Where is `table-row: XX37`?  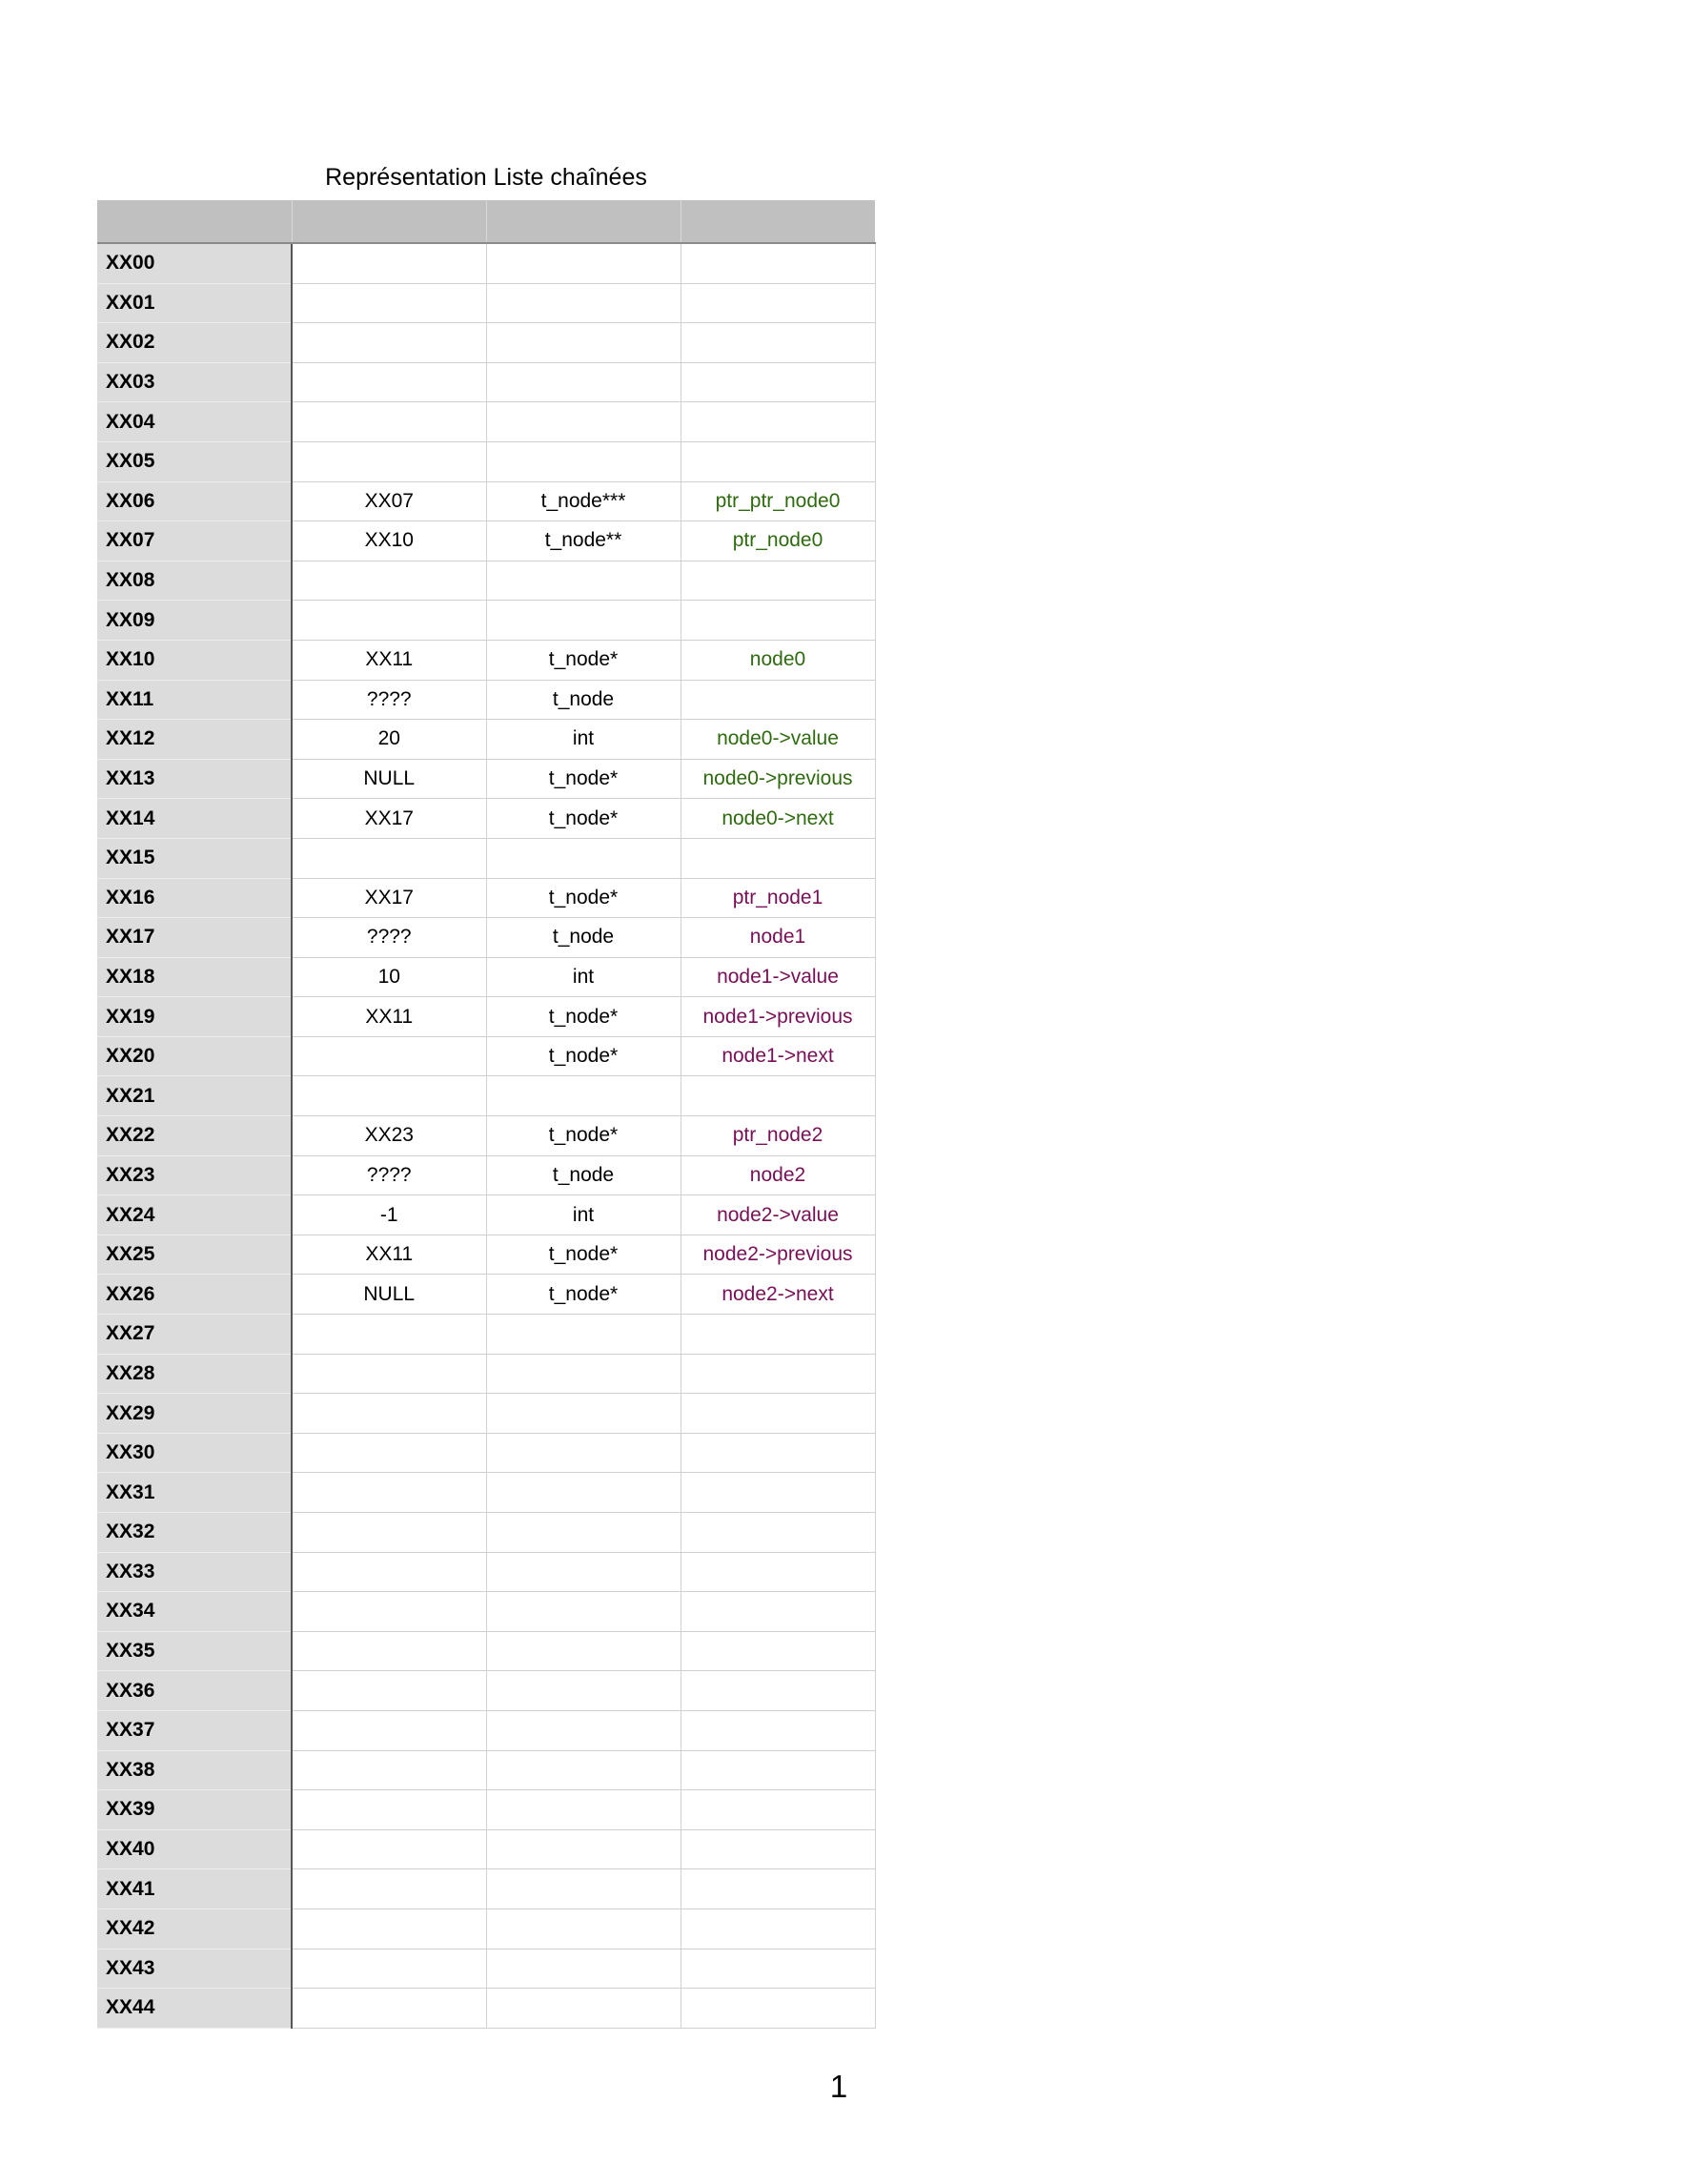 table-row: XX37 is located at coordinates (487, 1730).